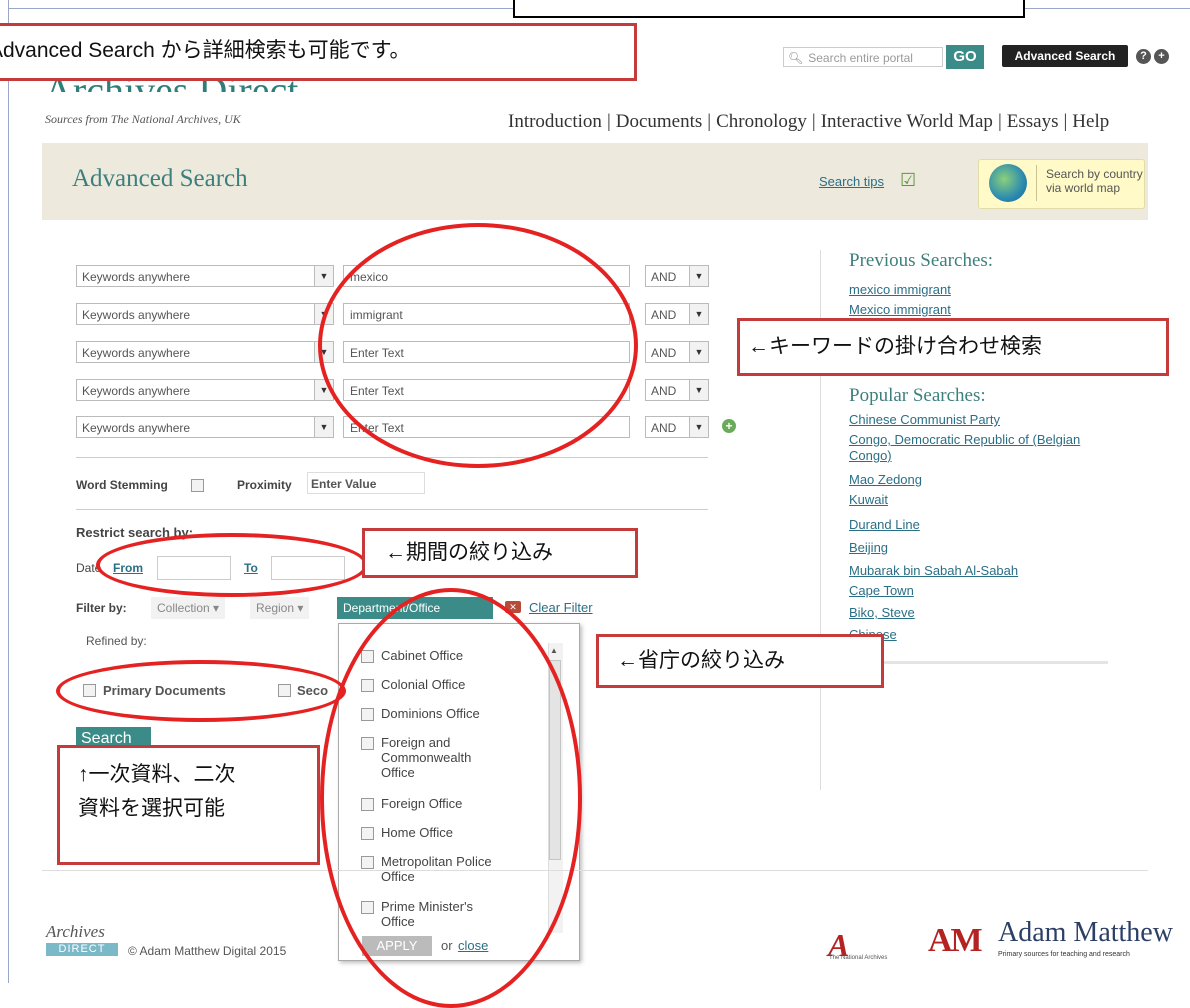  I want to click on nav-introduction: Introduction, so click(555, 121).